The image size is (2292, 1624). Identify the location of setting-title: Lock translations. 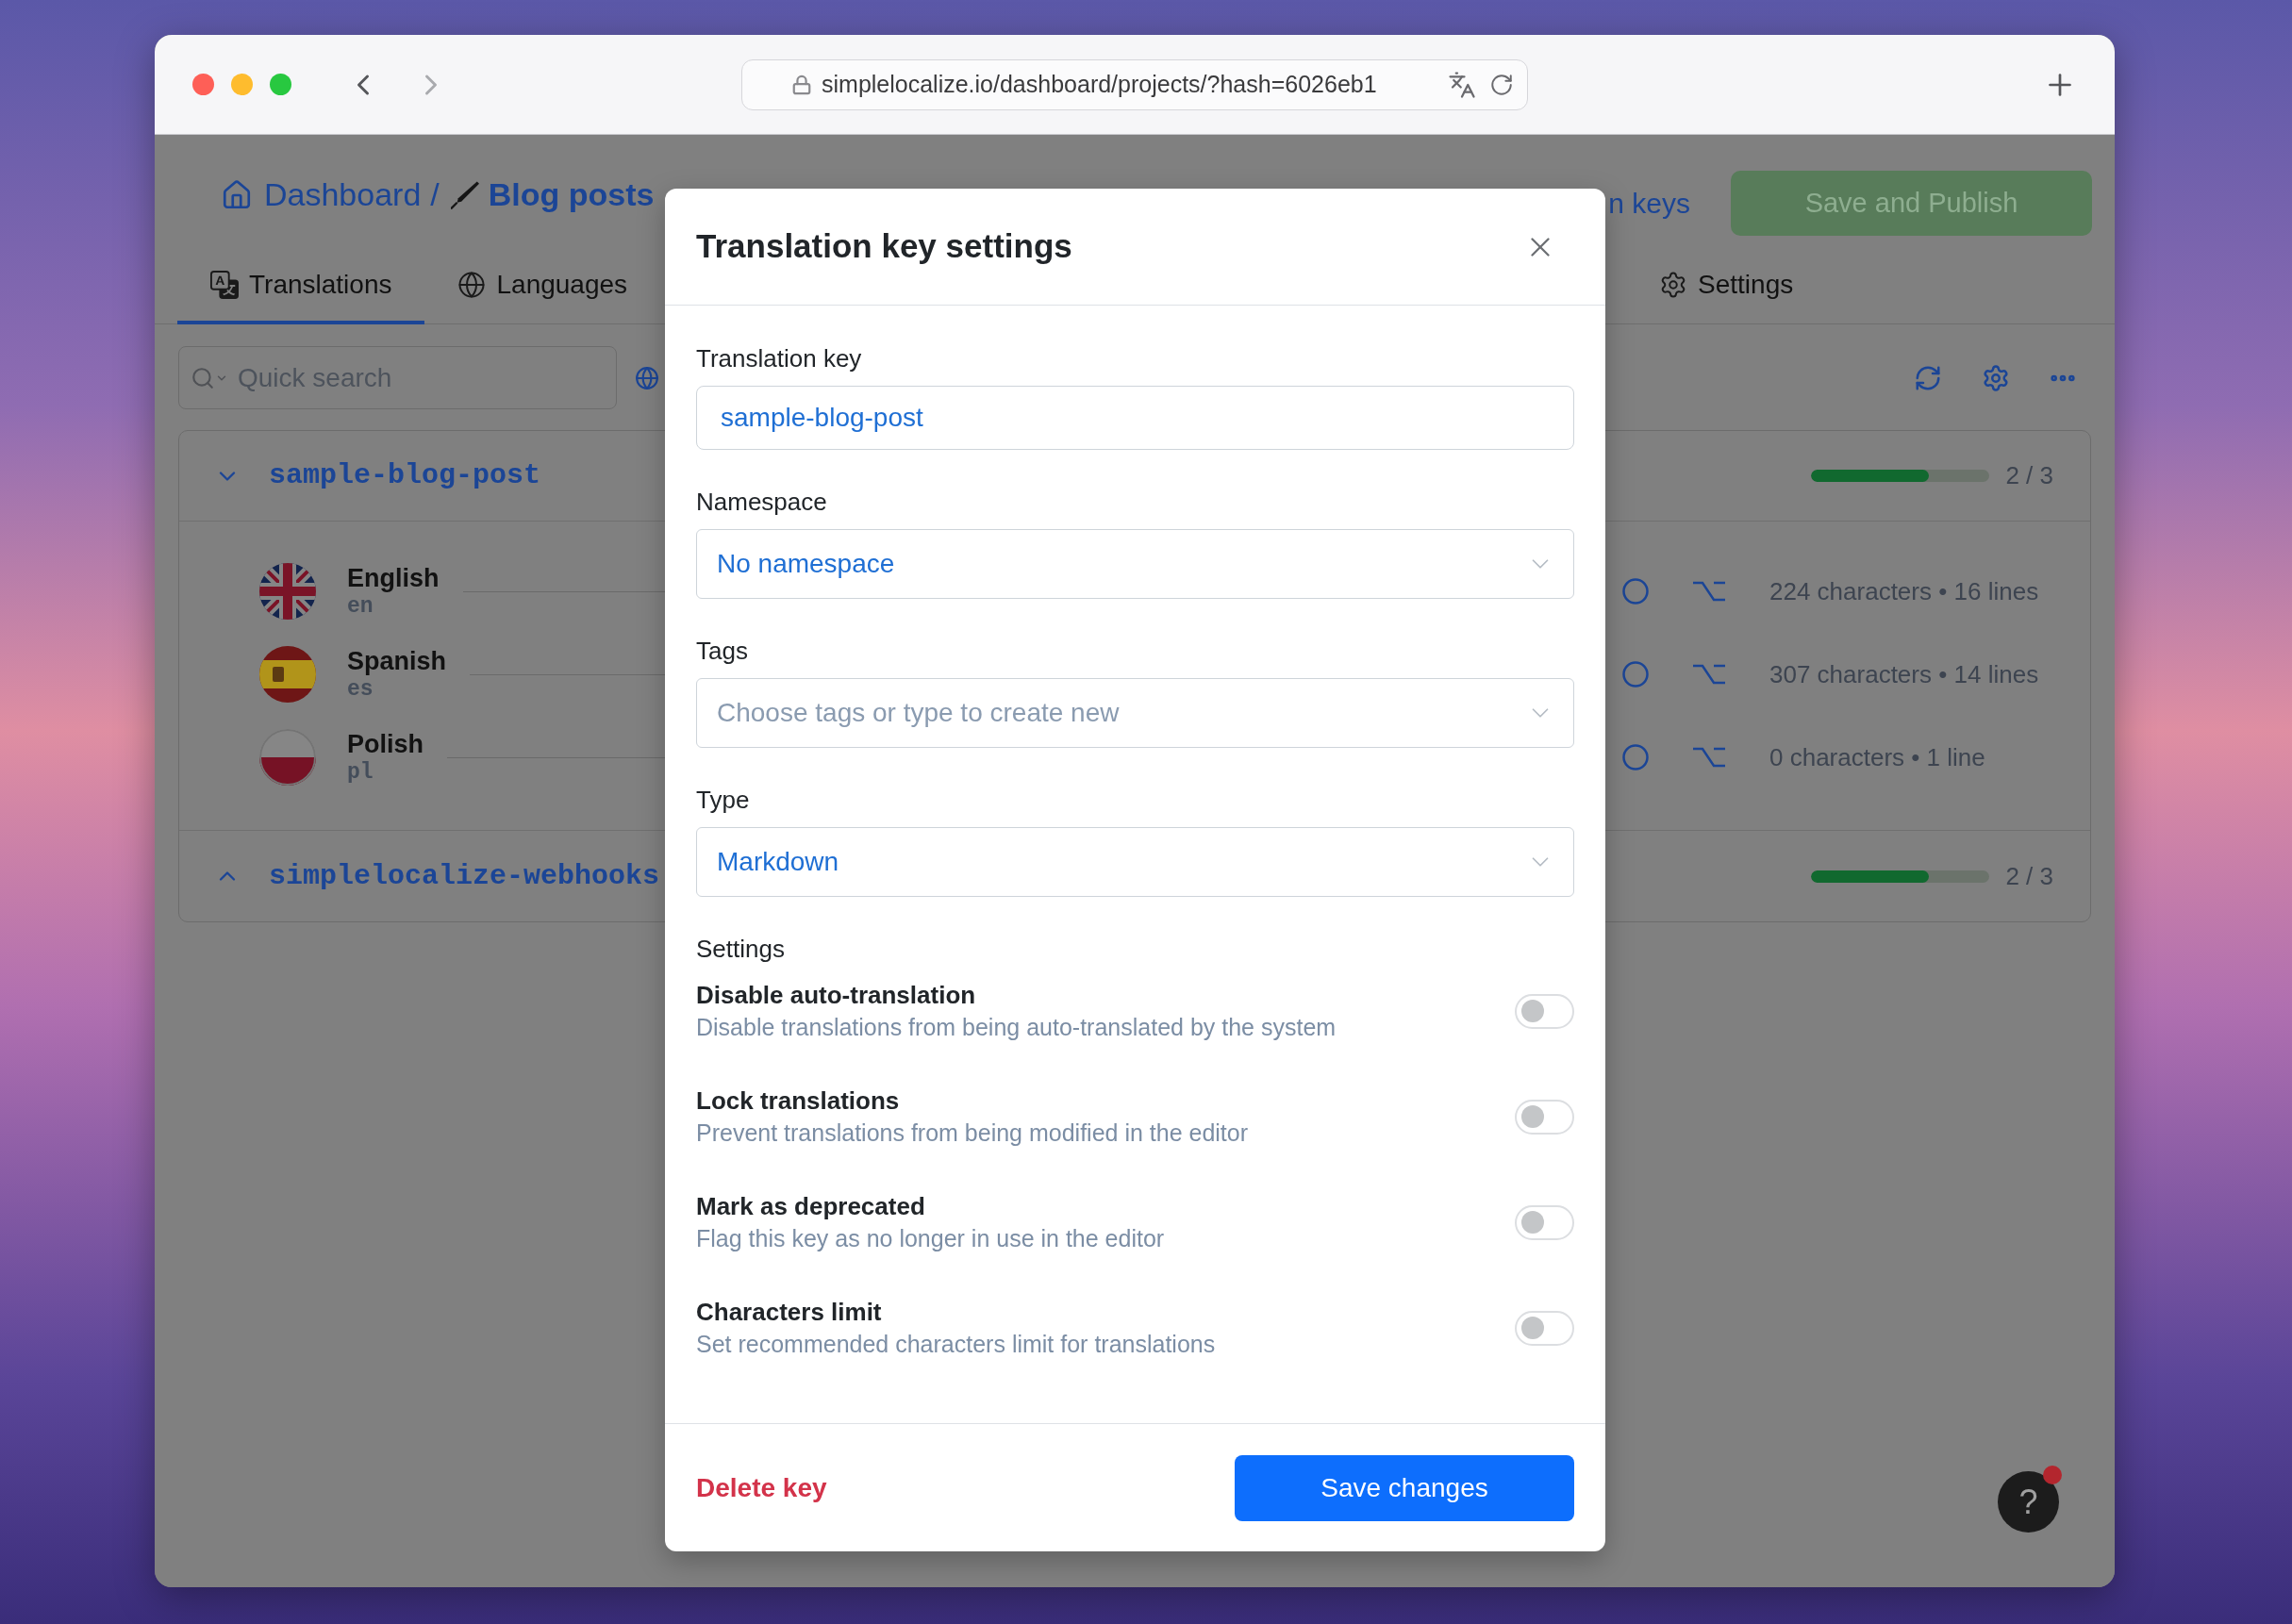
(798, 1101).